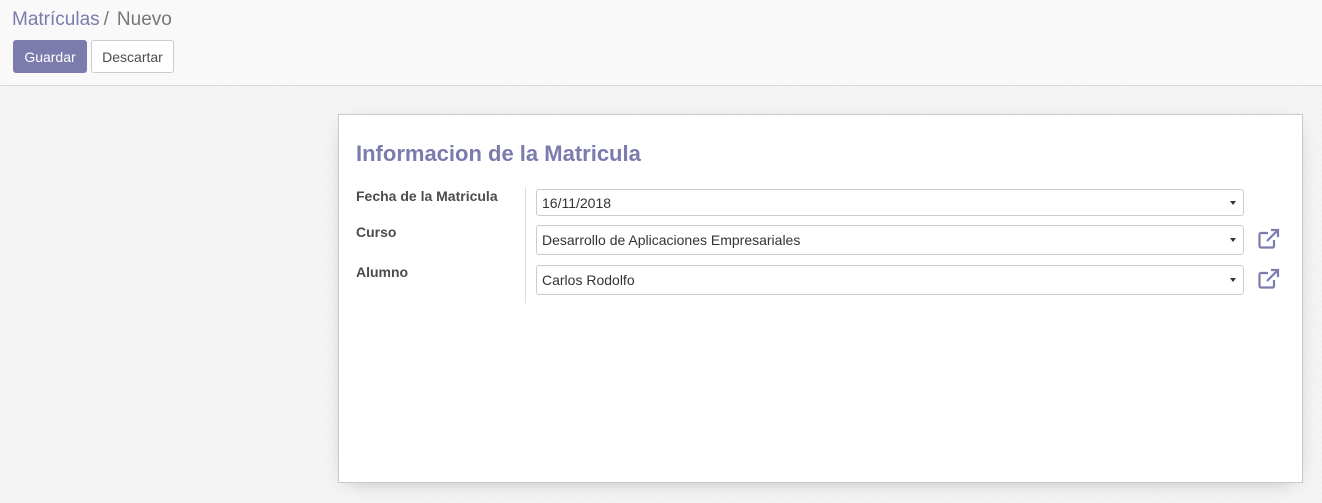 The image size is (1322, 503). What do you see at coordinates (1269, 279) in the screenshot?
I see `alumno-external-link-icon` at bounding box center [1269, 279].